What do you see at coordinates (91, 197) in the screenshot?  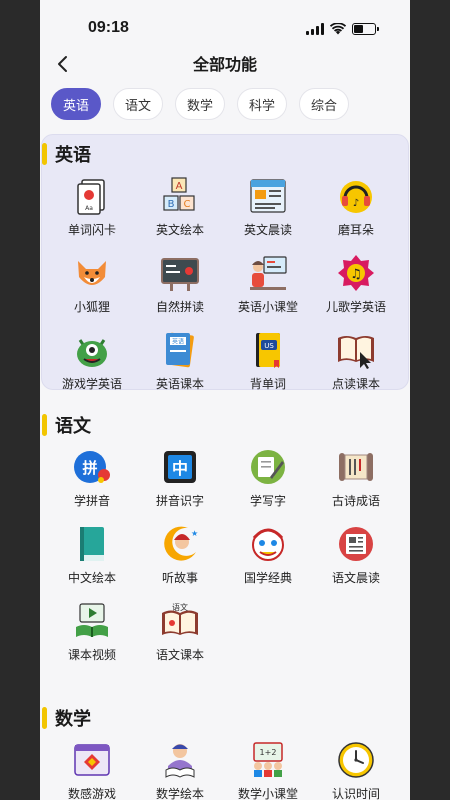 I see `flashcard-icon: Aa` at bounding box center [91, 197].